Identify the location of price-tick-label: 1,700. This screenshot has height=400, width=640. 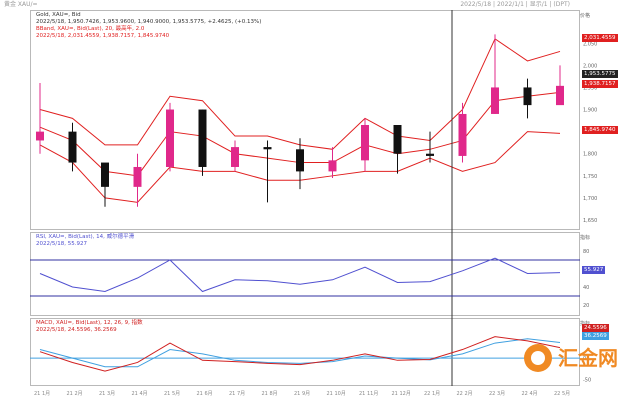
(590, 199).